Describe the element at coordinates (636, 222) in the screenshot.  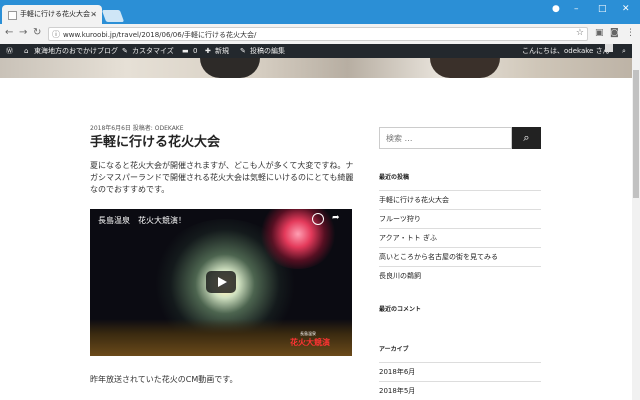
I see `page-scrollbar` at that location.